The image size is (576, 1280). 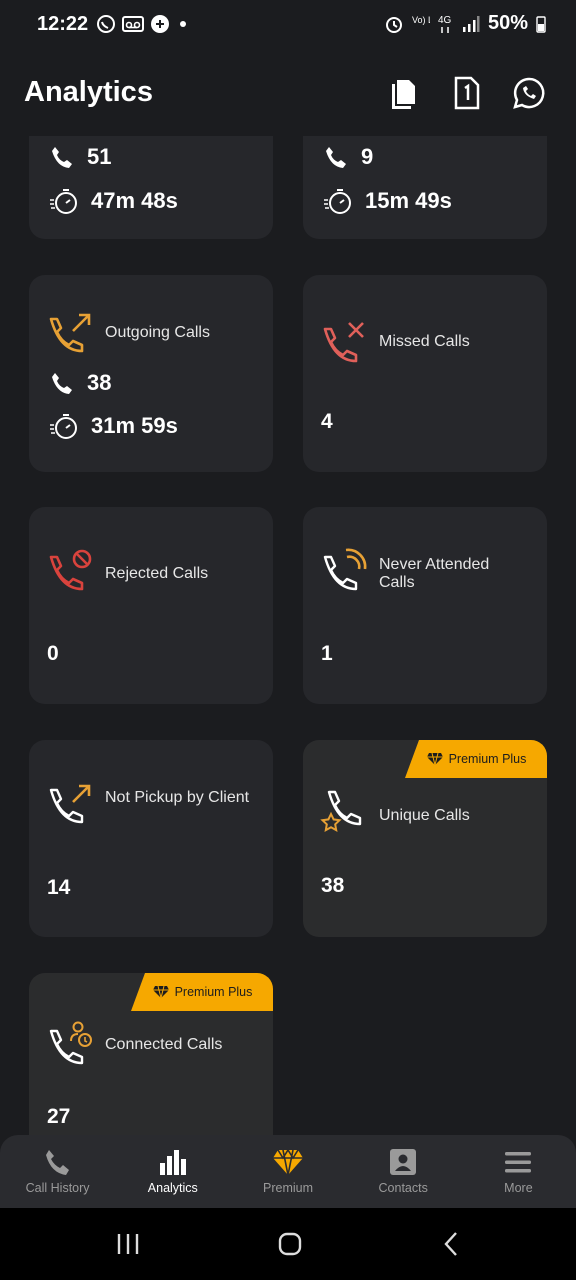 What do you see at coordinates (172, 1162) in the screenshot?
I see `bar-chart-icon` at bounding box center [172, 1162].